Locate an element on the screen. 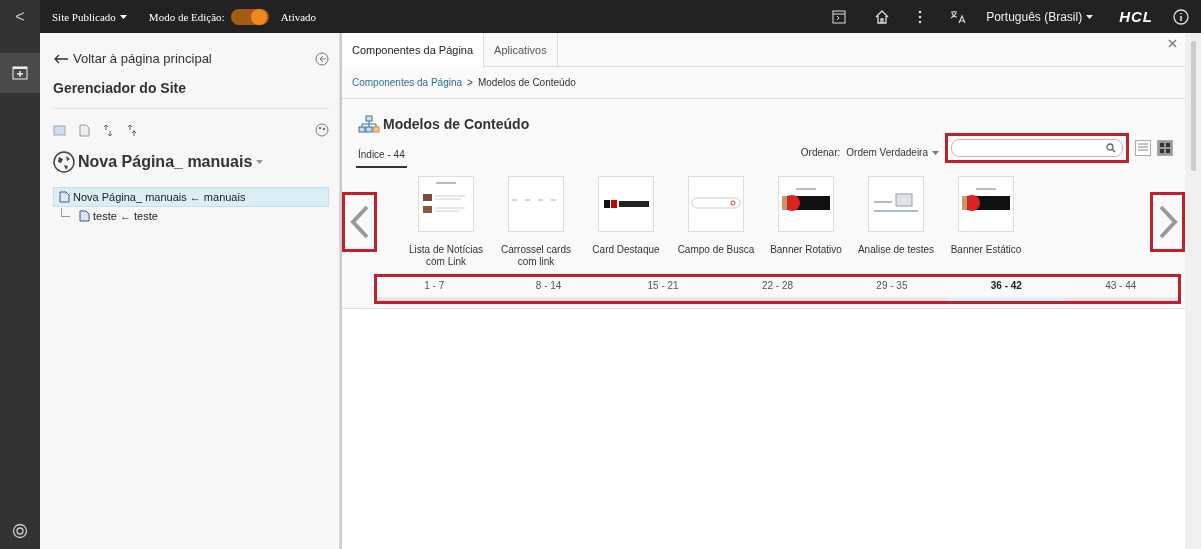 Image resolution: width=1201 pixels, height=549 pixels. add-button is located at coordinates (20, 73).